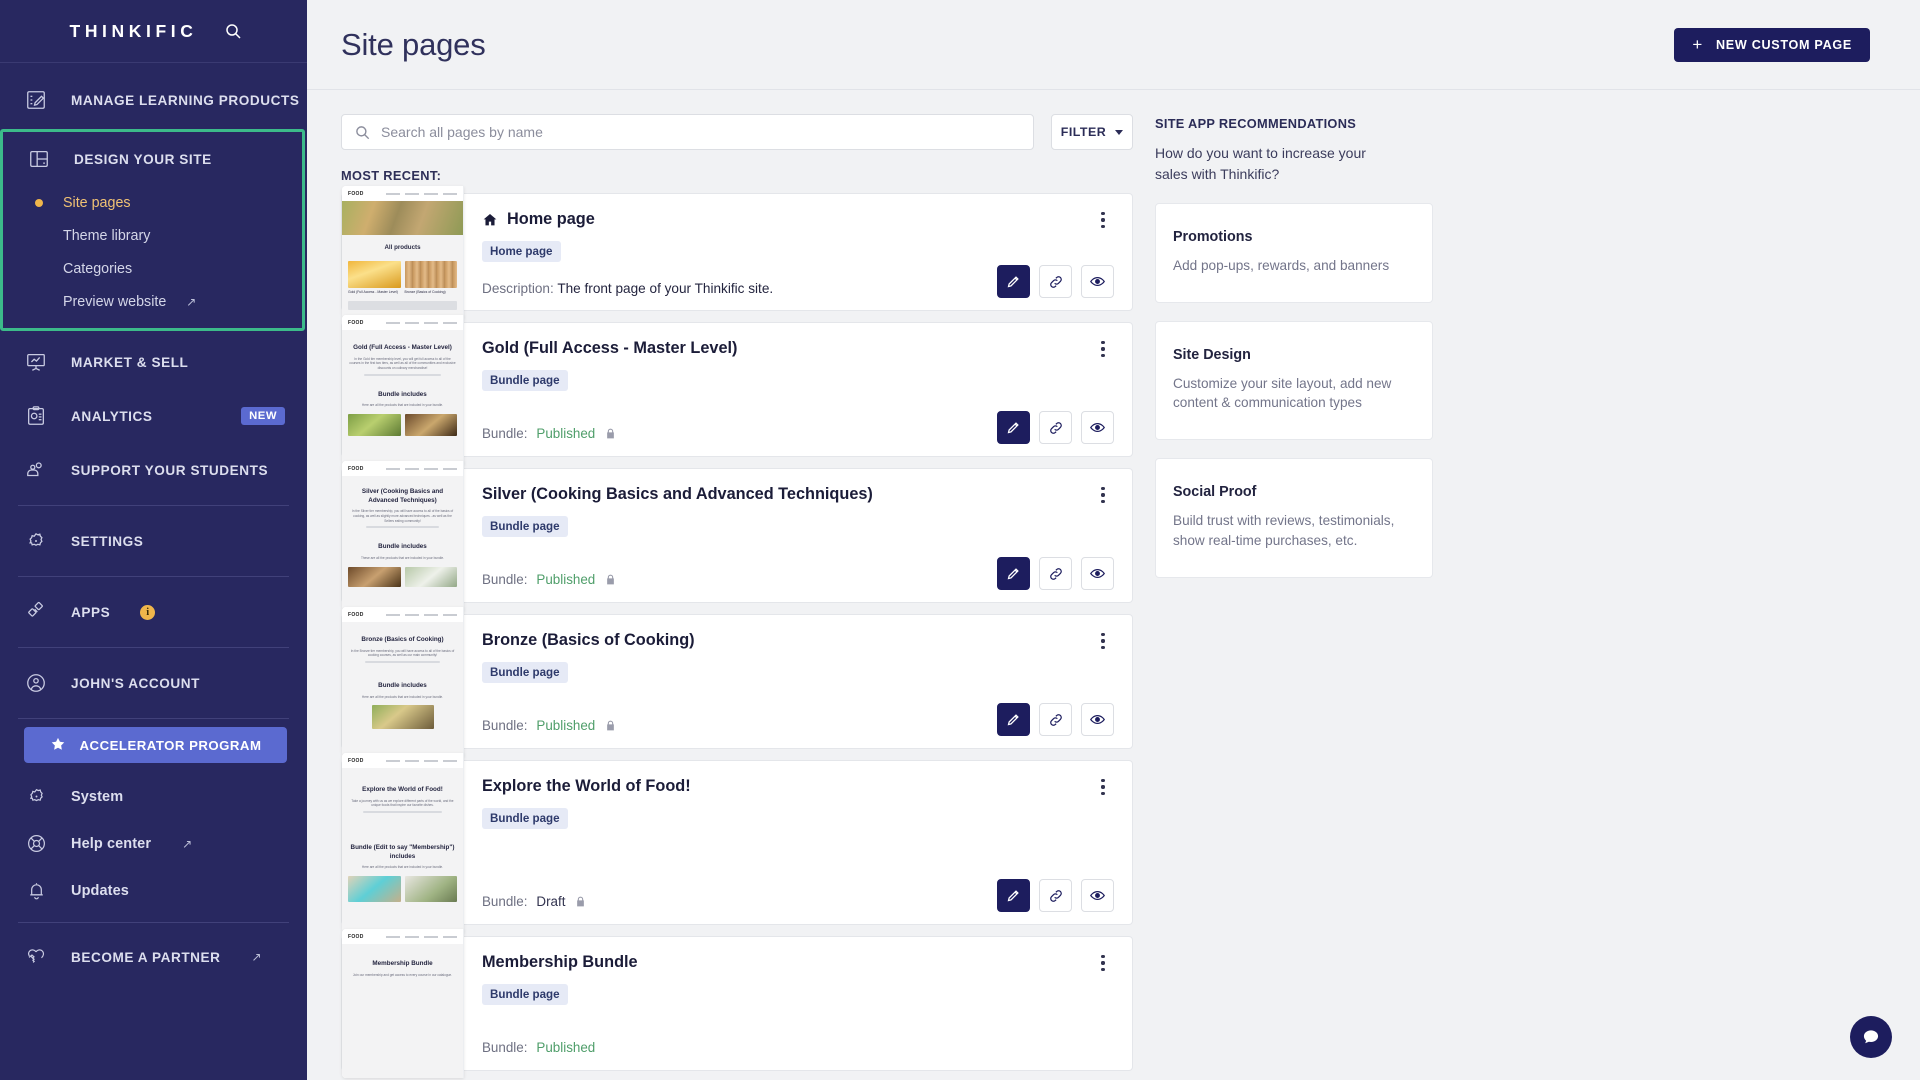  I want to click on sidebar-item-site-pages: Site pages, so click(152, 202).